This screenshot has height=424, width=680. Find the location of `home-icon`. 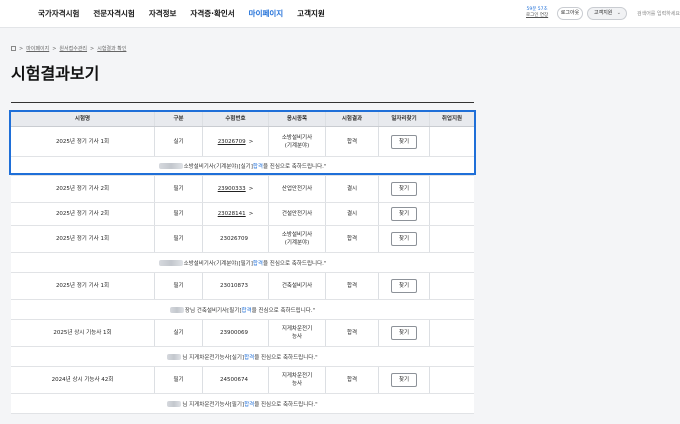

home-icon is located at coordinates (13, 48).